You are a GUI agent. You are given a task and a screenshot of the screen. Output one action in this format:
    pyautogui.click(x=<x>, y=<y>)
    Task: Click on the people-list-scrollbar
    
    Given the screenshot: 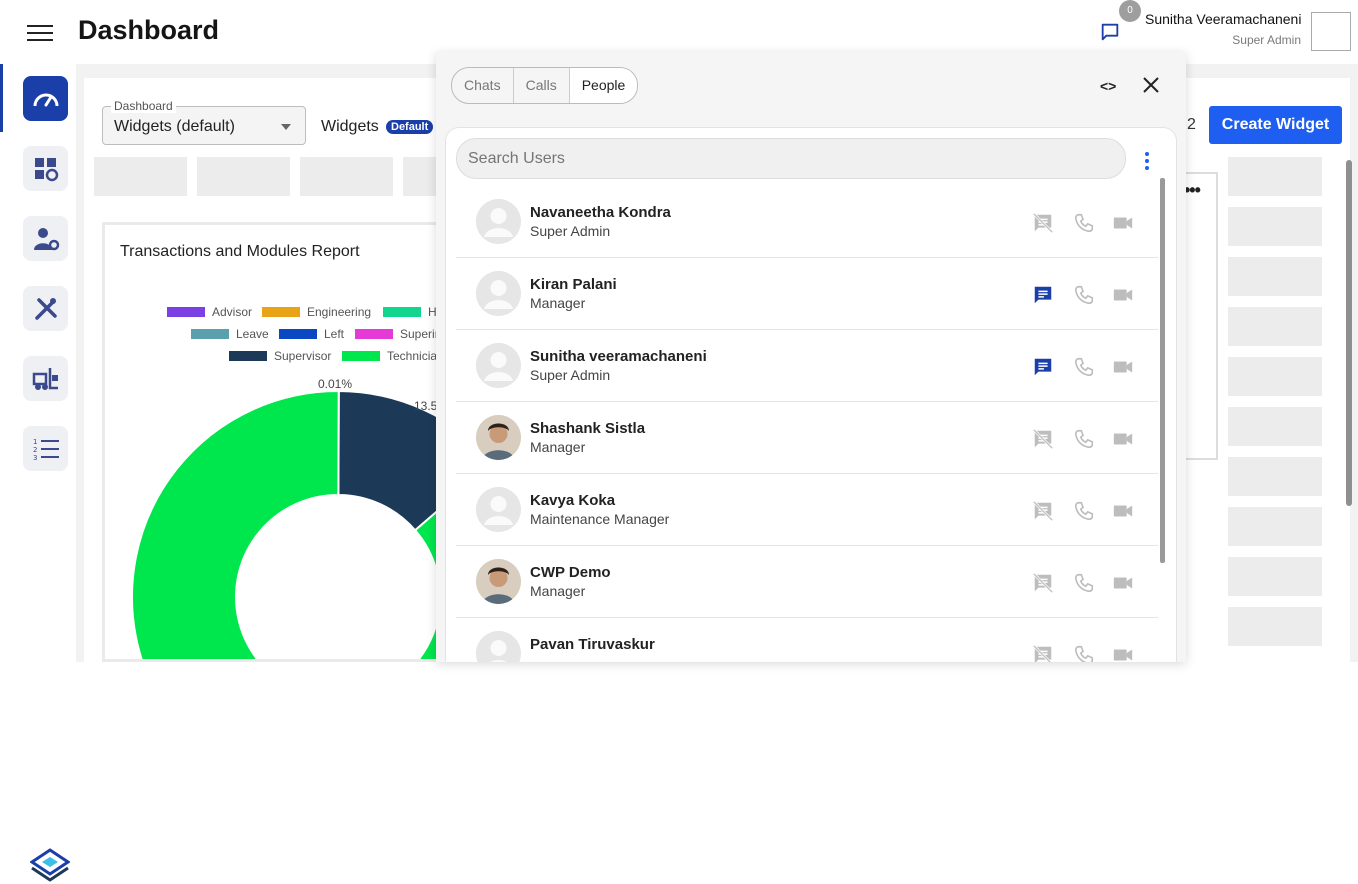 What is the action you would take?
    pyautogui.click(x=1162, y=370)
    